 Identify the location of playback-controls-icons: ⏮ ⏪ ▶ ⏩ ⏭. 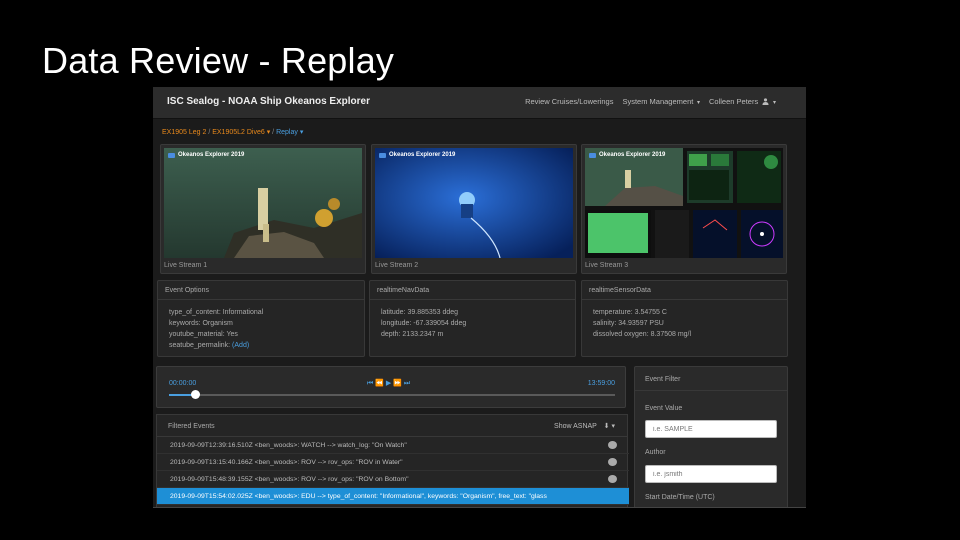
(388, 383).